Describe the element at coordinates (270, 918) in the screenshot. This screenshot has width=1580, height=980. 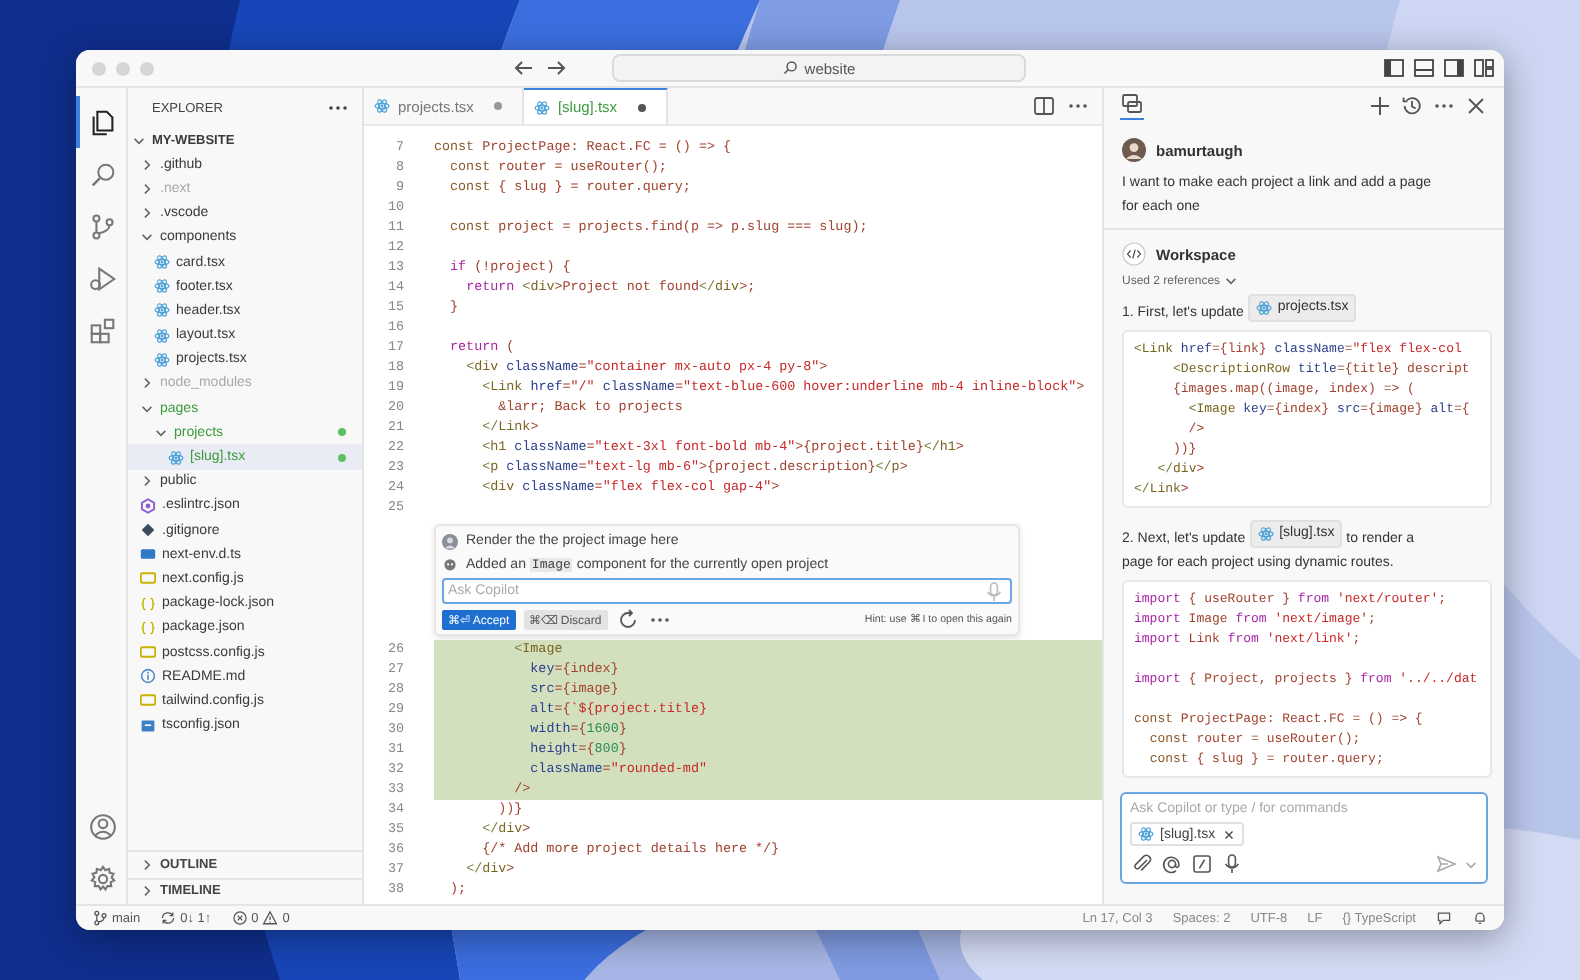
I see `warning-icon` at that location.